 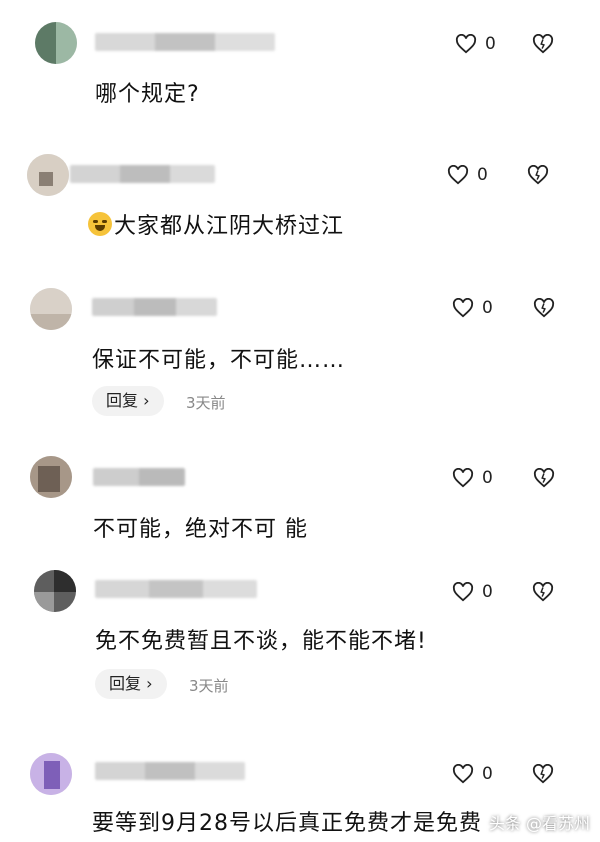 What do you see at coordinates (200, 529) in the screenshot?
I see `comment-text: 不可能，绝对不可 能` at bounding box center [200, 529].